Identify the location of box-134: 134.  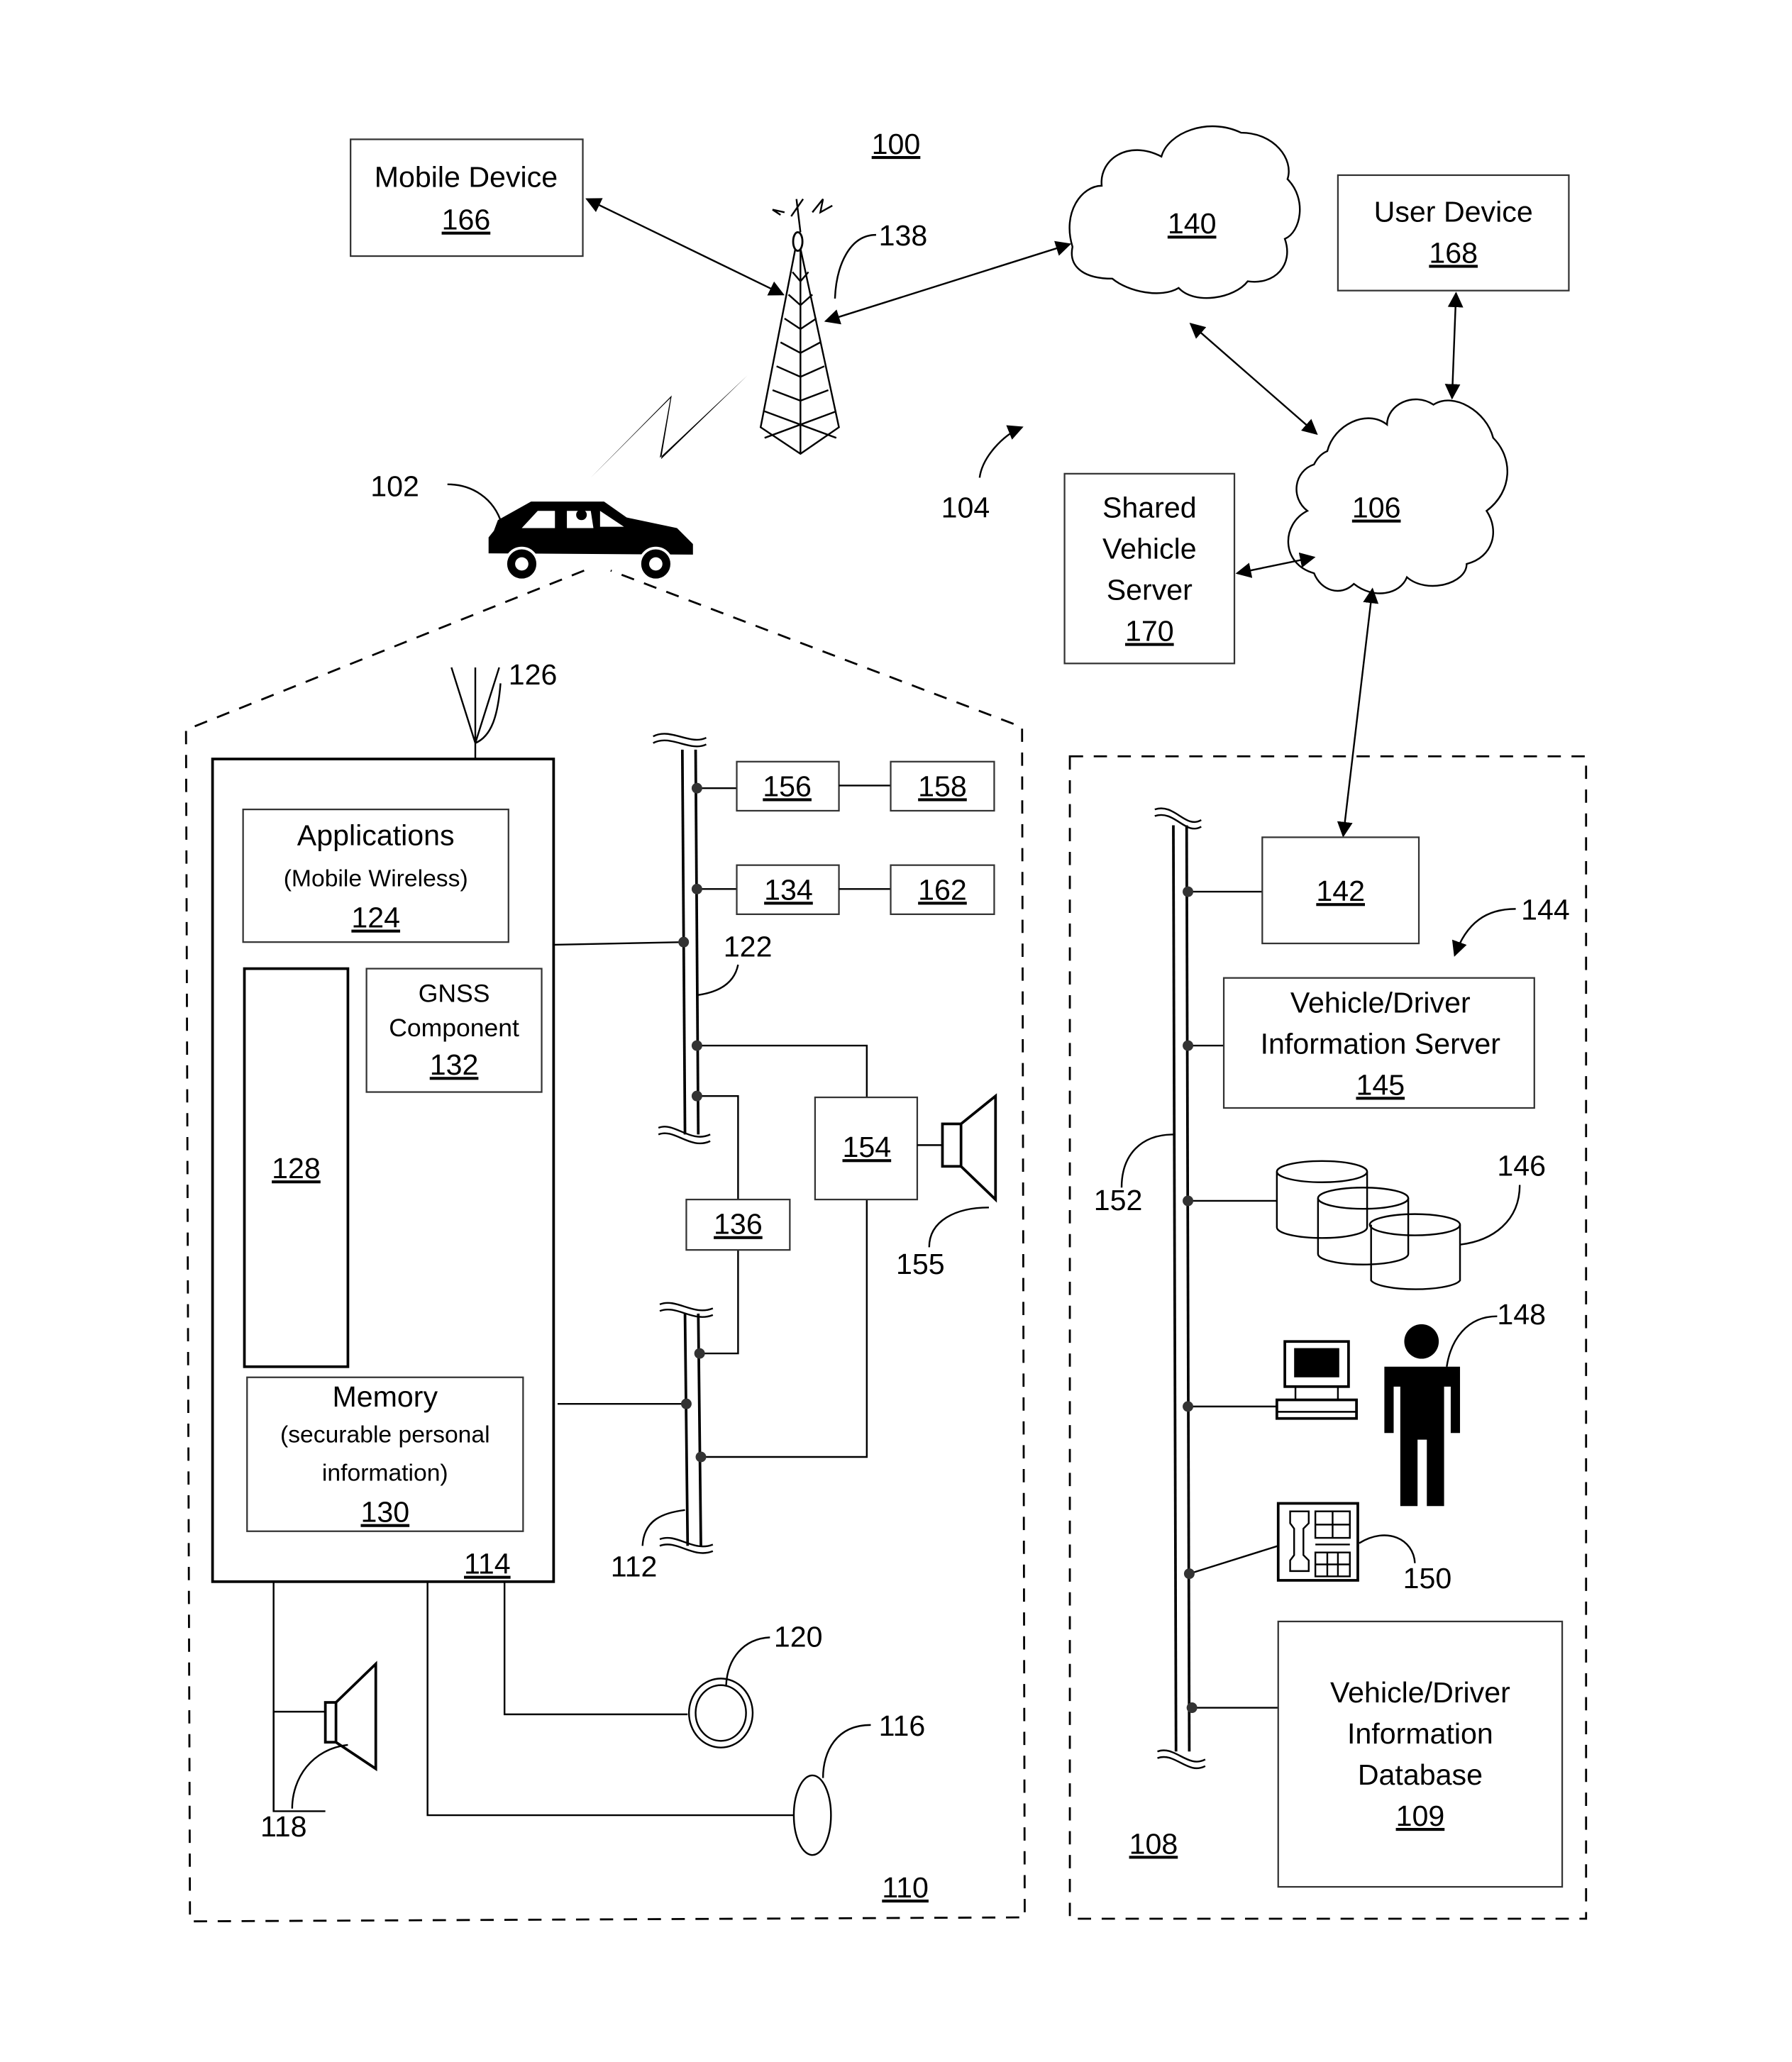
(788, 890).